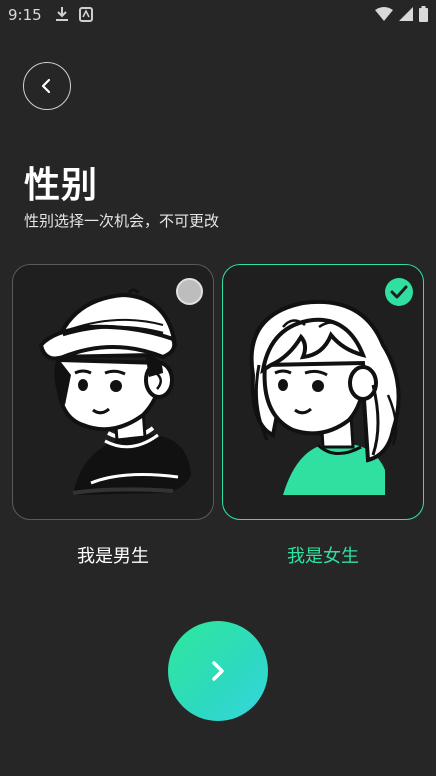 The width and height of the screenshot is (436, 776). I want to click on page-title: 性别, so click(61, 185).